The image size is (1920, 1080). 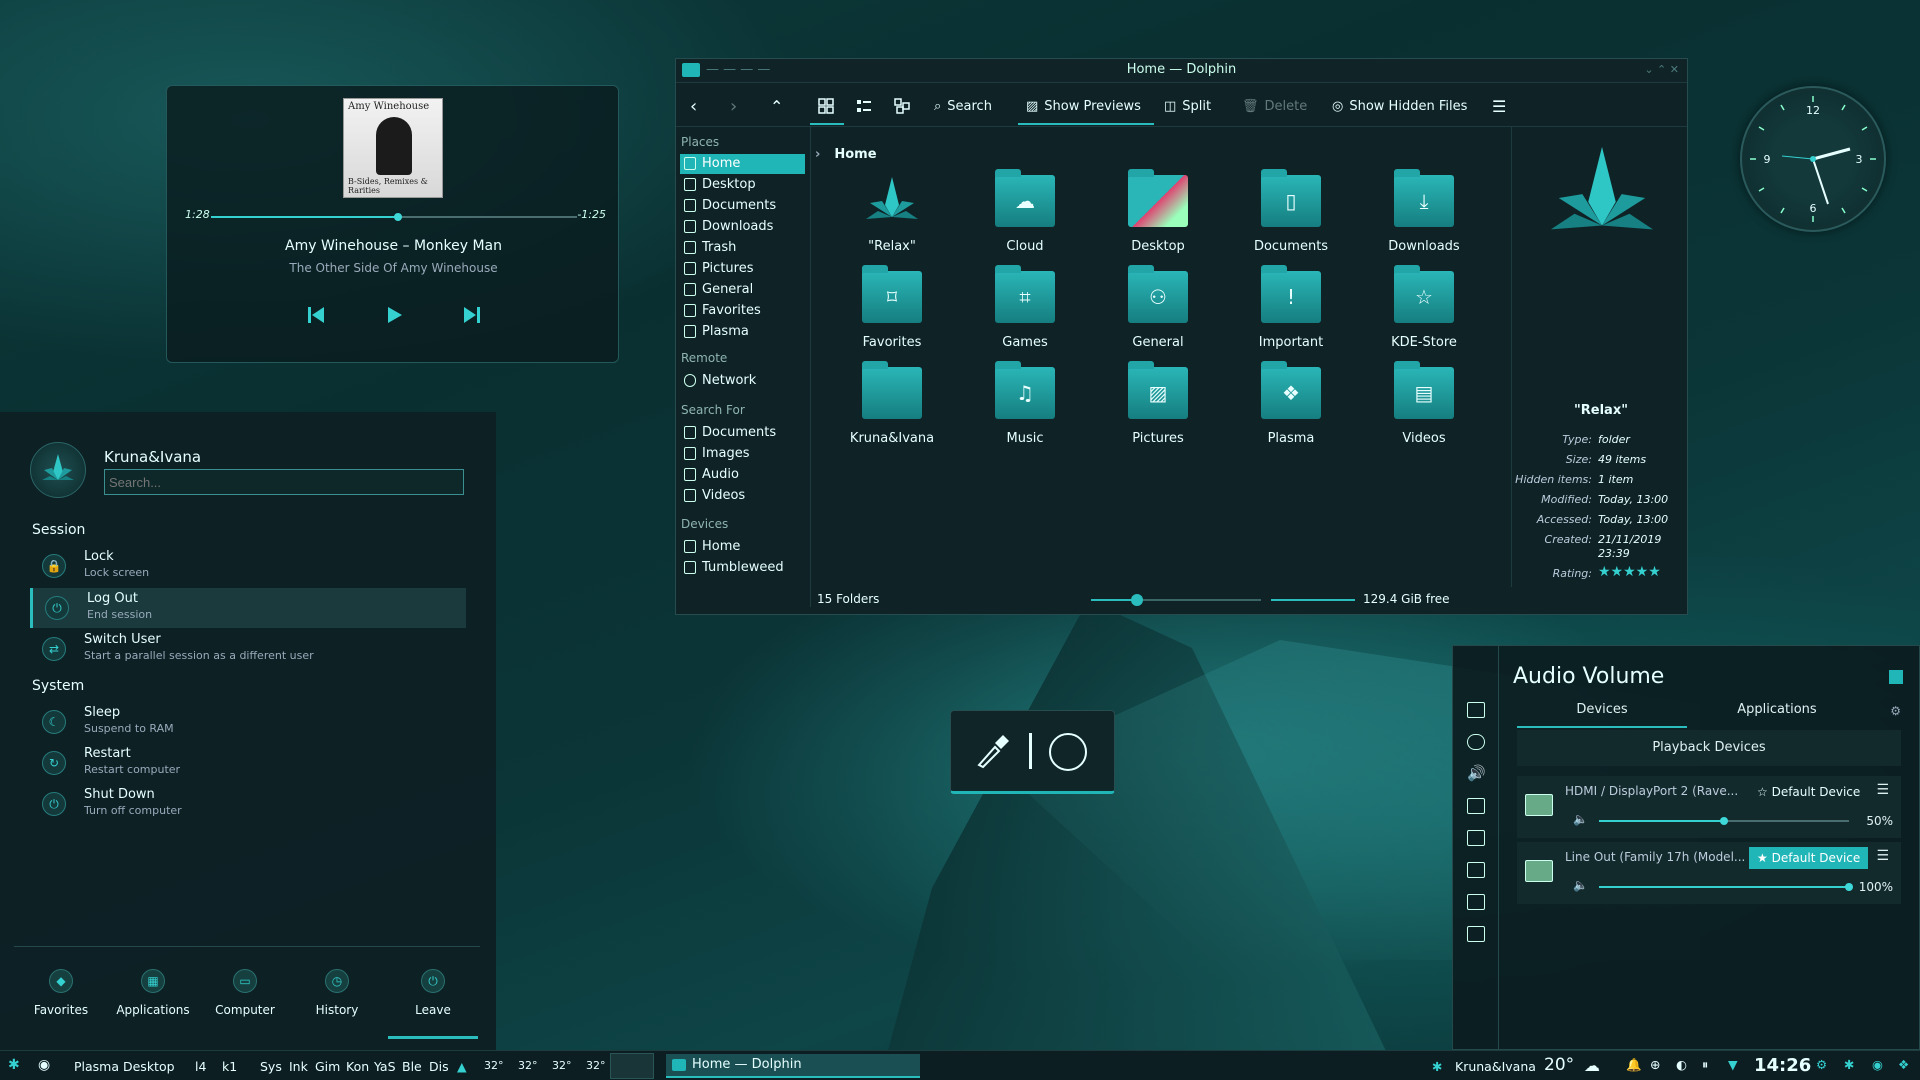 I want to click on monitor-icon, so click(x=1476, y=934).